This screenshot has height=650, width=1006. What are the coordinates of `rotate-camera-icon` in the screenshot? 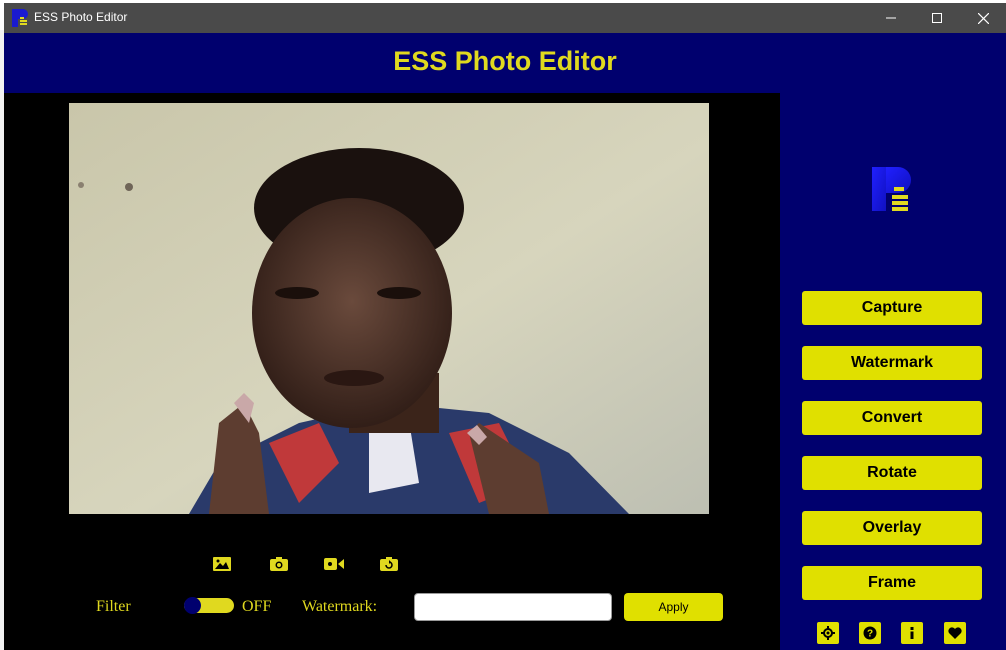 It's located at (389, 564).